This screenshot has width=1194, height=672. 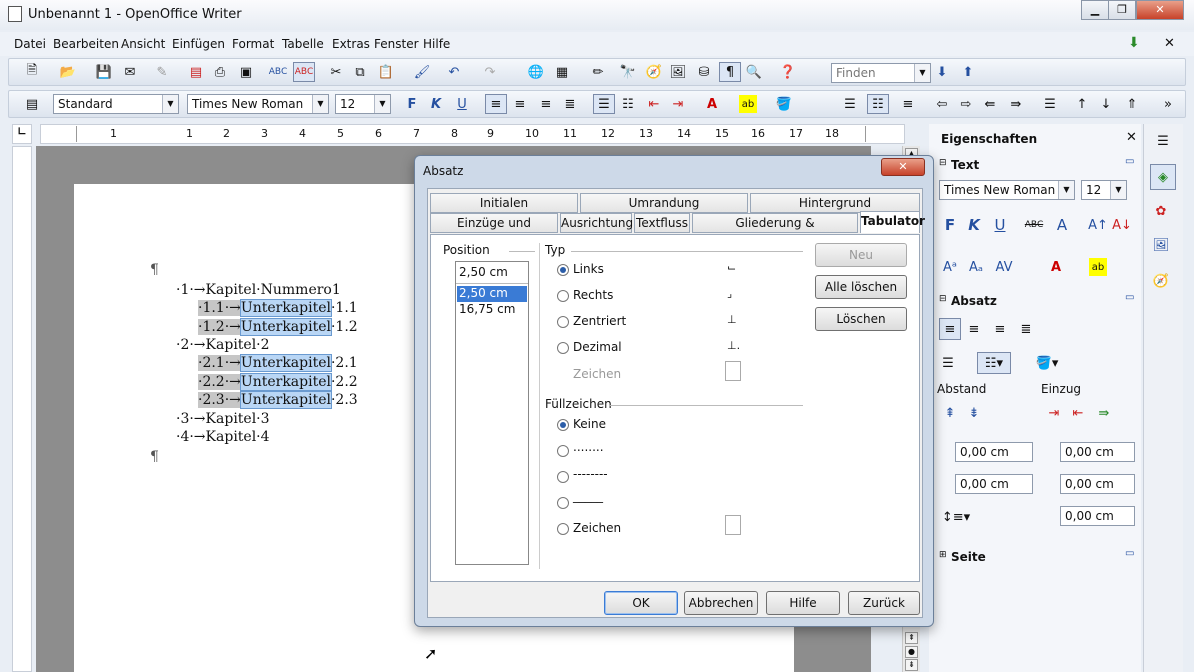 What do you see at coordinates (1129, 161) in the screenshot?
I see `more-options-icon: ▭` at bounding box center [1129, 161].